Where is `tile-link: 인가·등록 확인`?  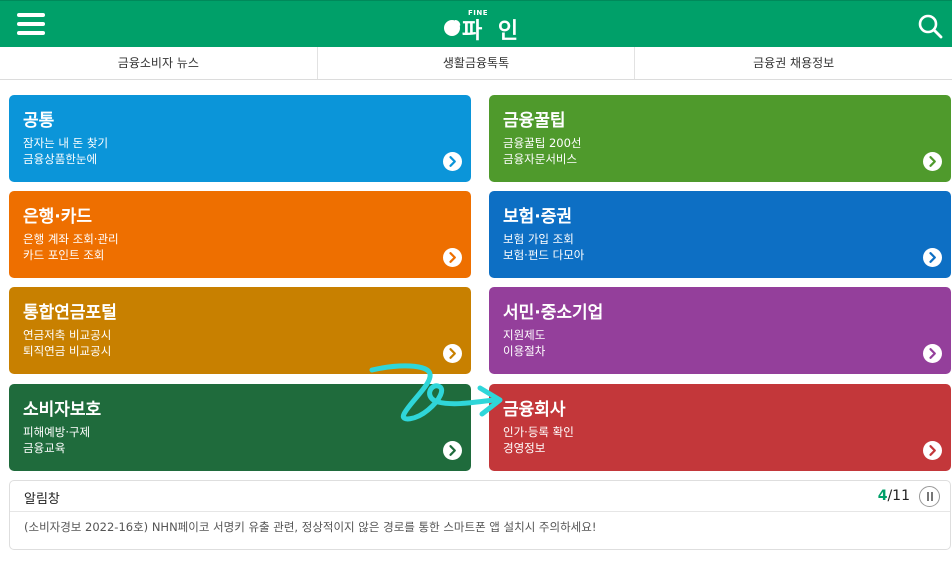 tile-link: 인가·등록 확인 is located at coordinates (538, 432).